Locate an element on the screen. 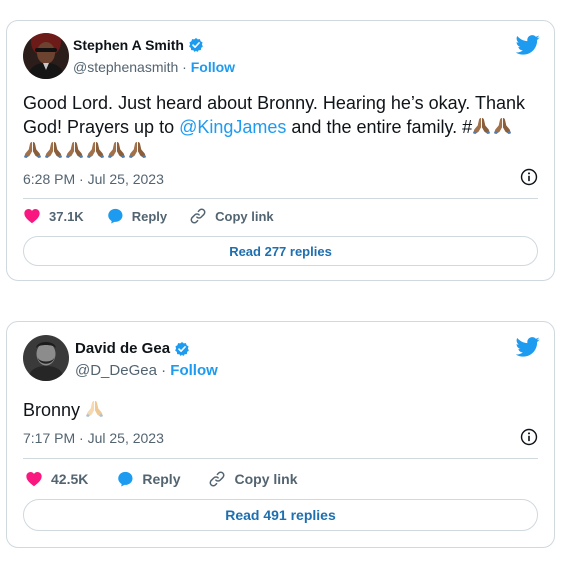 The width and height of the screenshot is (561, 561). author-row: Stephen A Smith is located at coordinates (138, 45).